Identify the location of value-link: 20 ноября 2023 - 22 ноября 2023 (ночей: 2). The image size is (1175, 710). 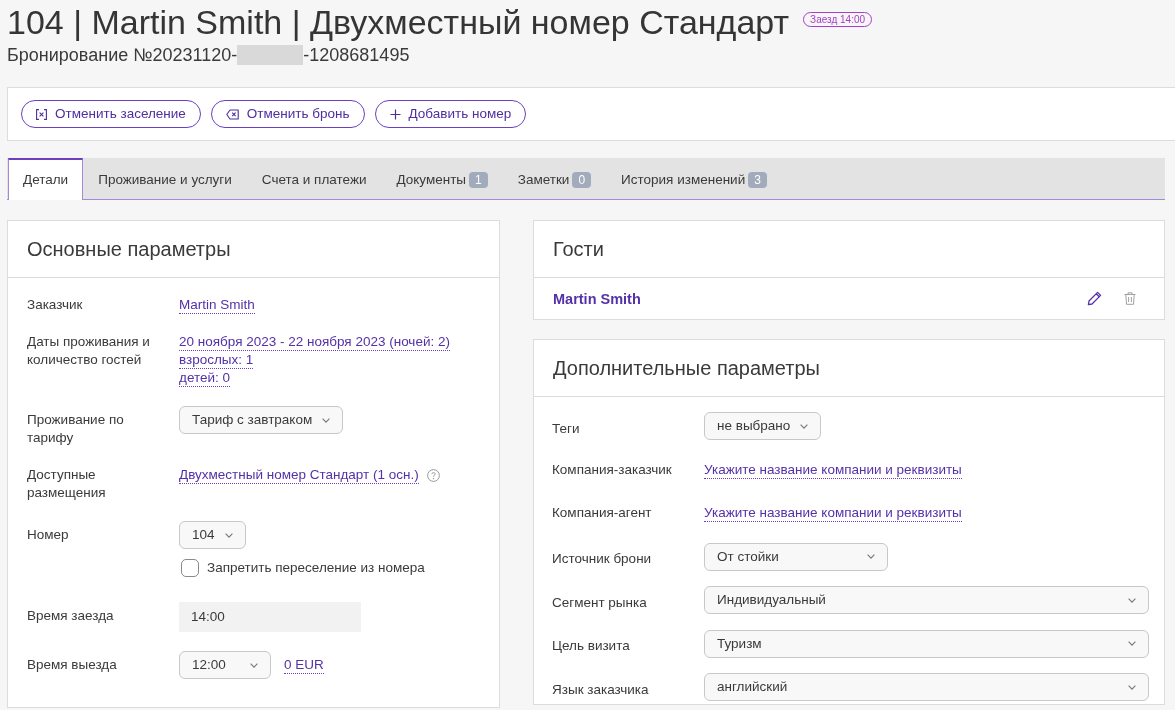
(314, 342).